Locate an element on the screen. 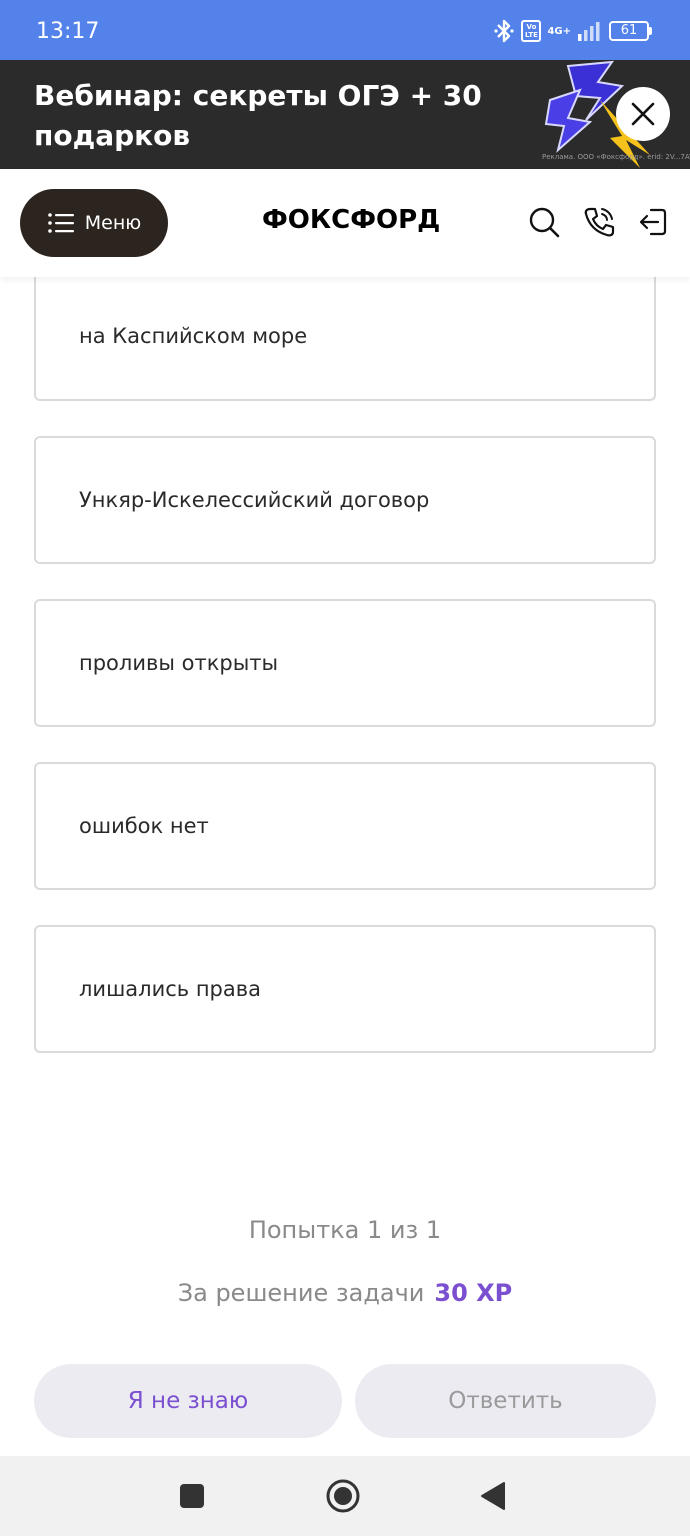 The width and height of the screenshot is (690, 1536). battery-level: 61 is located at coordinates (629, 31).